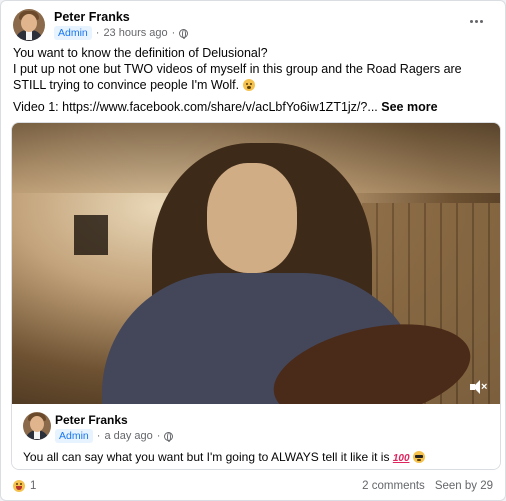 This screenshot has height=501, width=506. I want to click on reaction-count: 1, so click(33, 486).